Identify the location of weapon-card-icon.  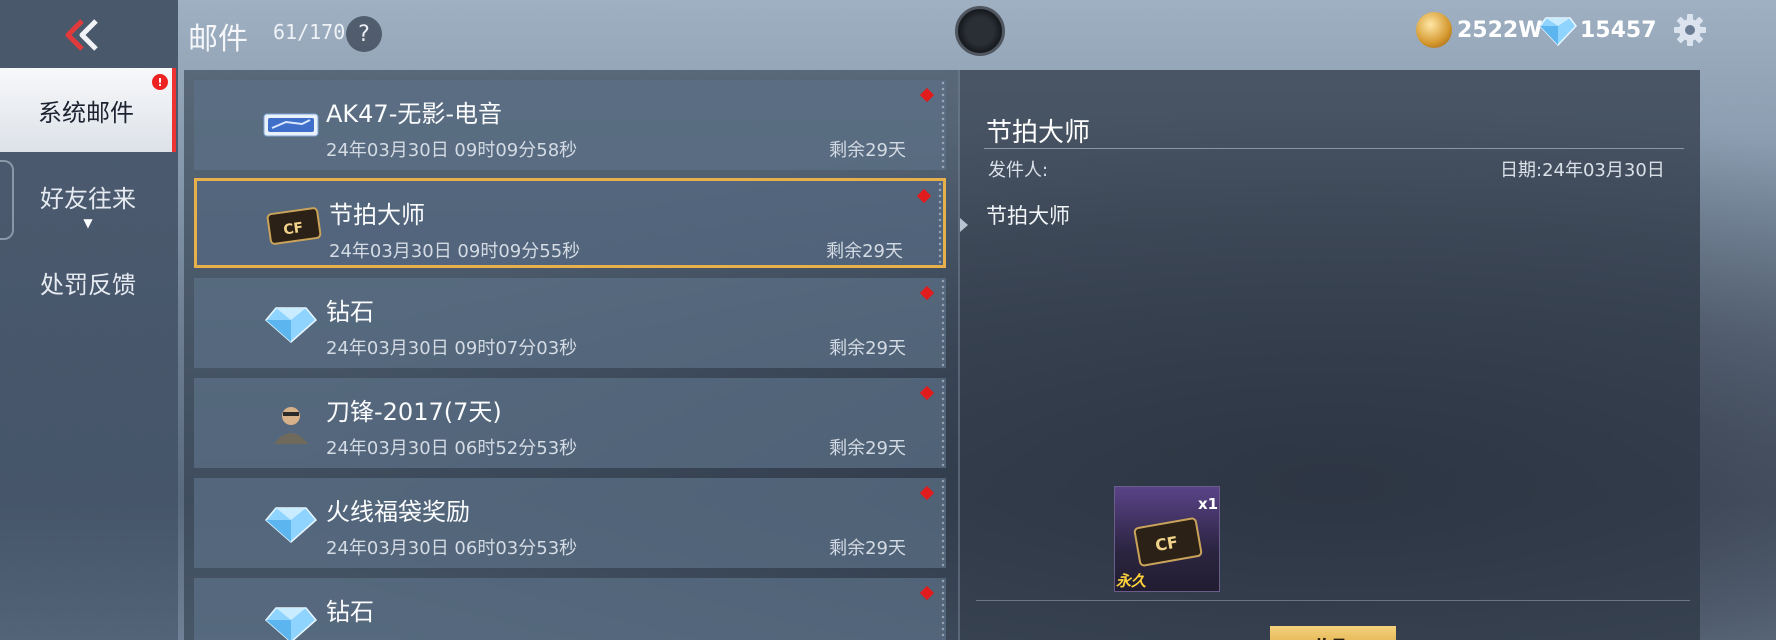
(291, 125).